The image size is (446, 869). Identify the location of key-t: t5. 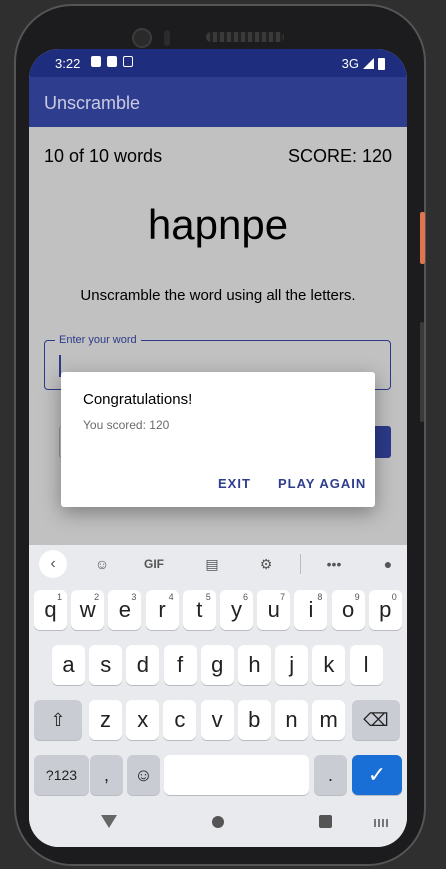
(199, 610).